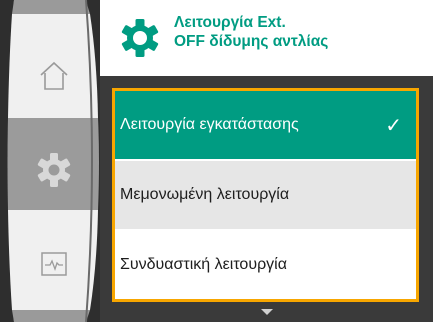 This screenshot has height=322, width=433. I want to click on chevron-down-icon, so click(267, 312).